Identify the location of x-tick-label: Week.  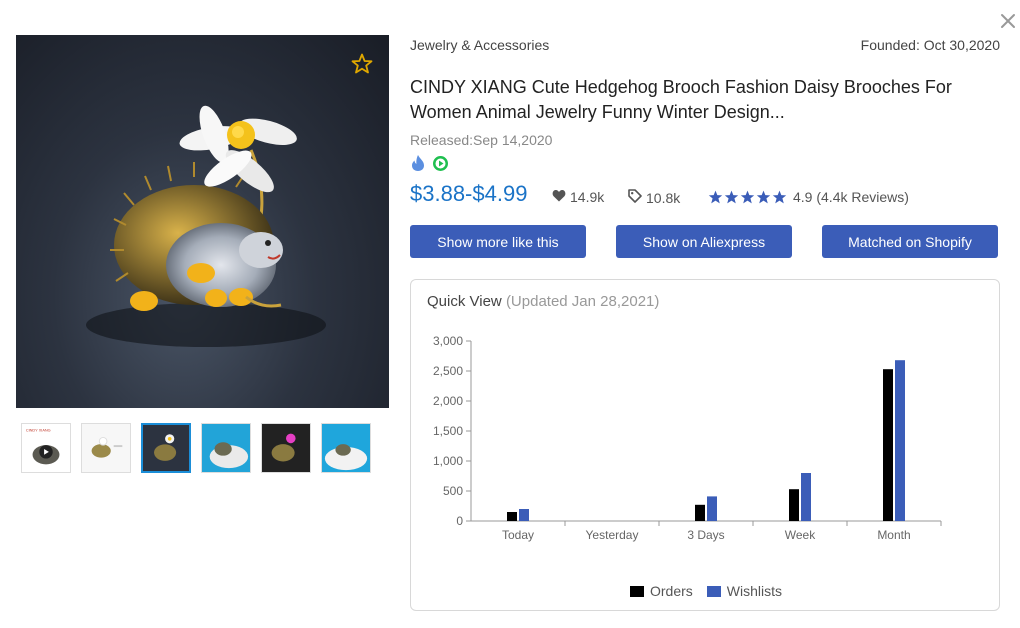
(800, 535).